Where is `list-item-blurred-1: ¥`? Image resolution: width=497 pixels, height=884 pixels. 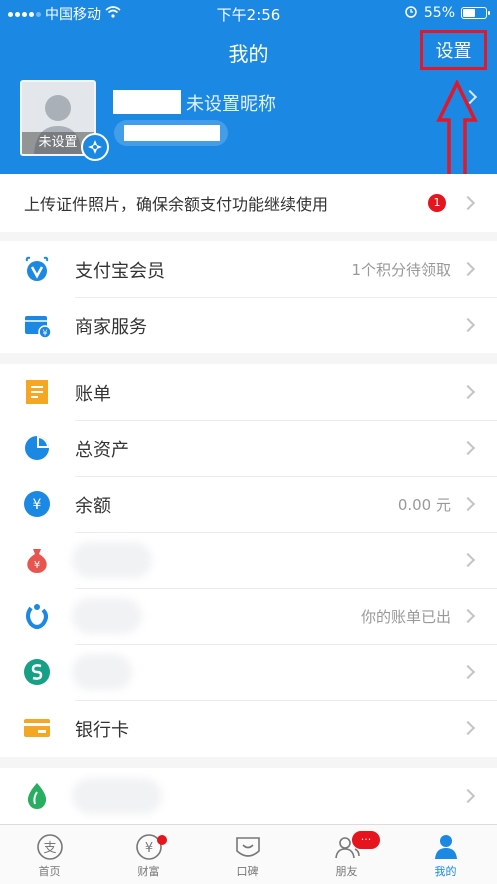 list-item-blurred-1: ¥ is located at coordinates (248, 560).